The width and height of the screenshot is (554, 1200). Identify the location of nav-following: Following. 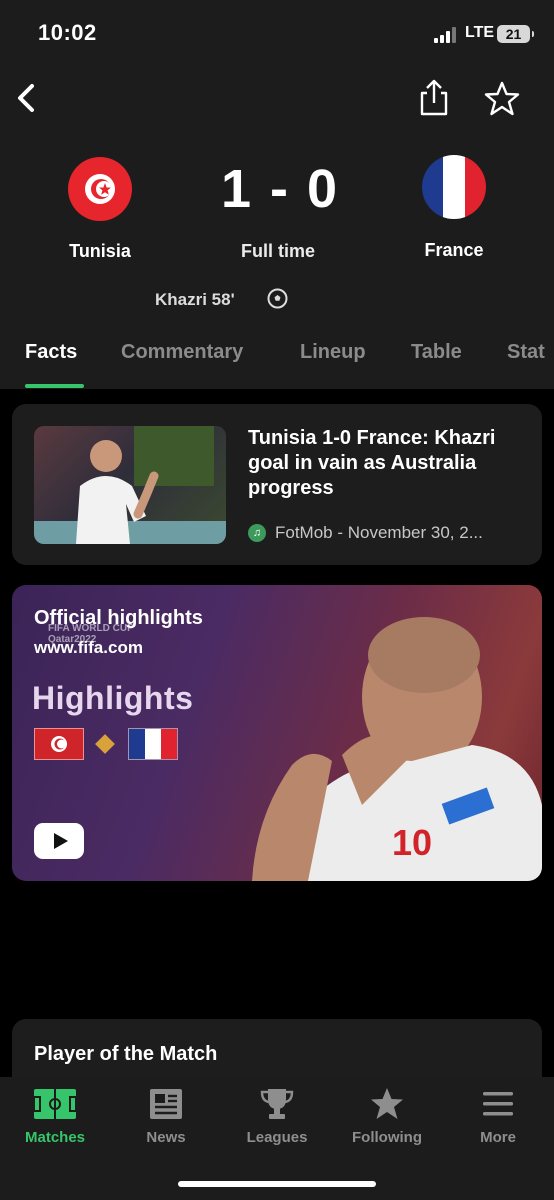
(387, 1116).